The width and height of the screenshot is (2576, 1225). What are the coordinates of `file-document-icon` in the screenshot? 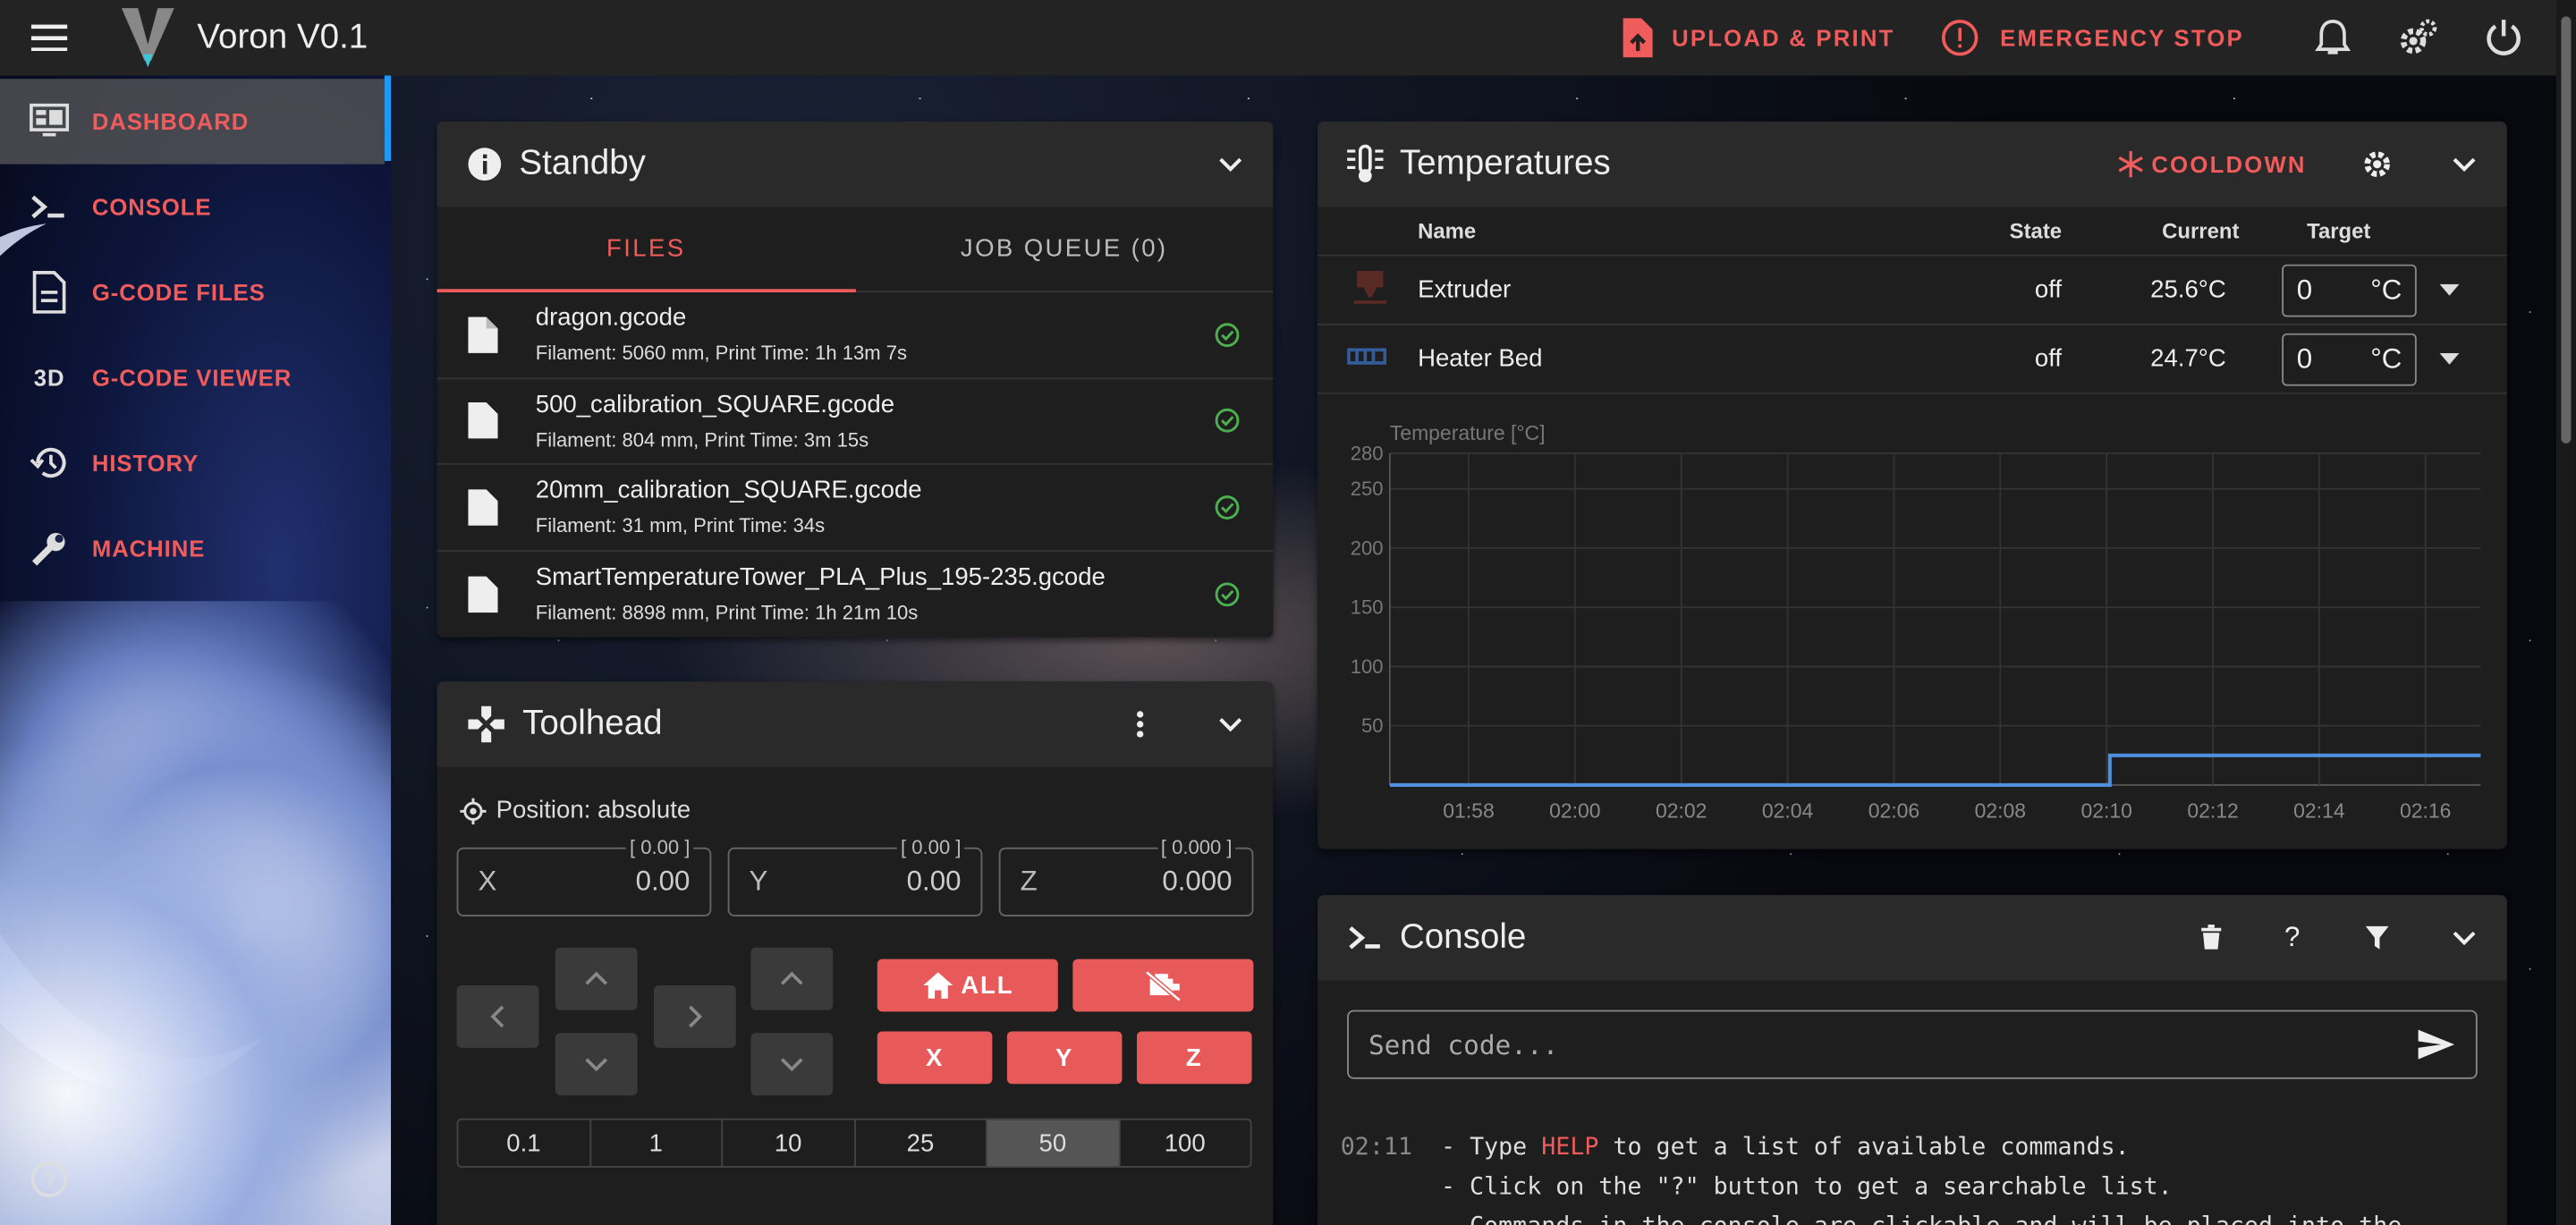 It's located at (49, 292).